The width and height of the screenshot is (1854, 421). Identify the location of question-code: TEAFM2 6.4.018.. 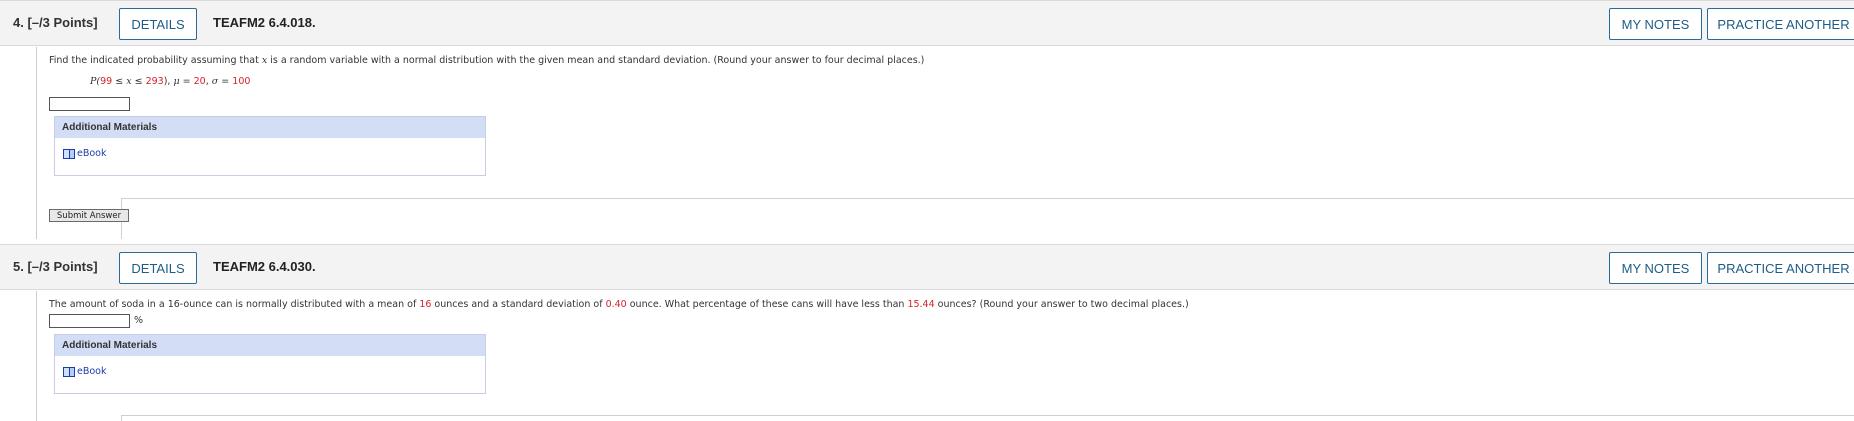
(264, 22).